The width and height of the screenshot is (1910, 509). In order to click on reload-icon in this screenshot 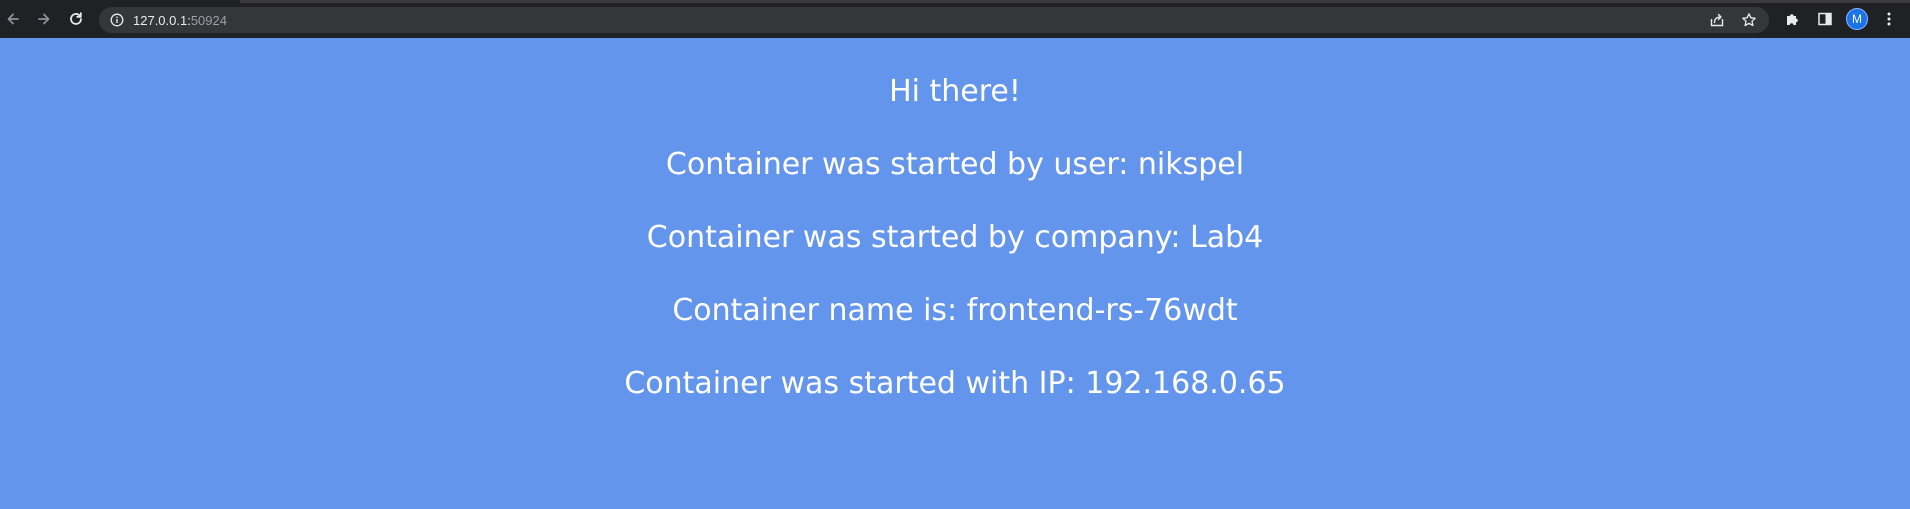, I will do `click(76, 18)`.